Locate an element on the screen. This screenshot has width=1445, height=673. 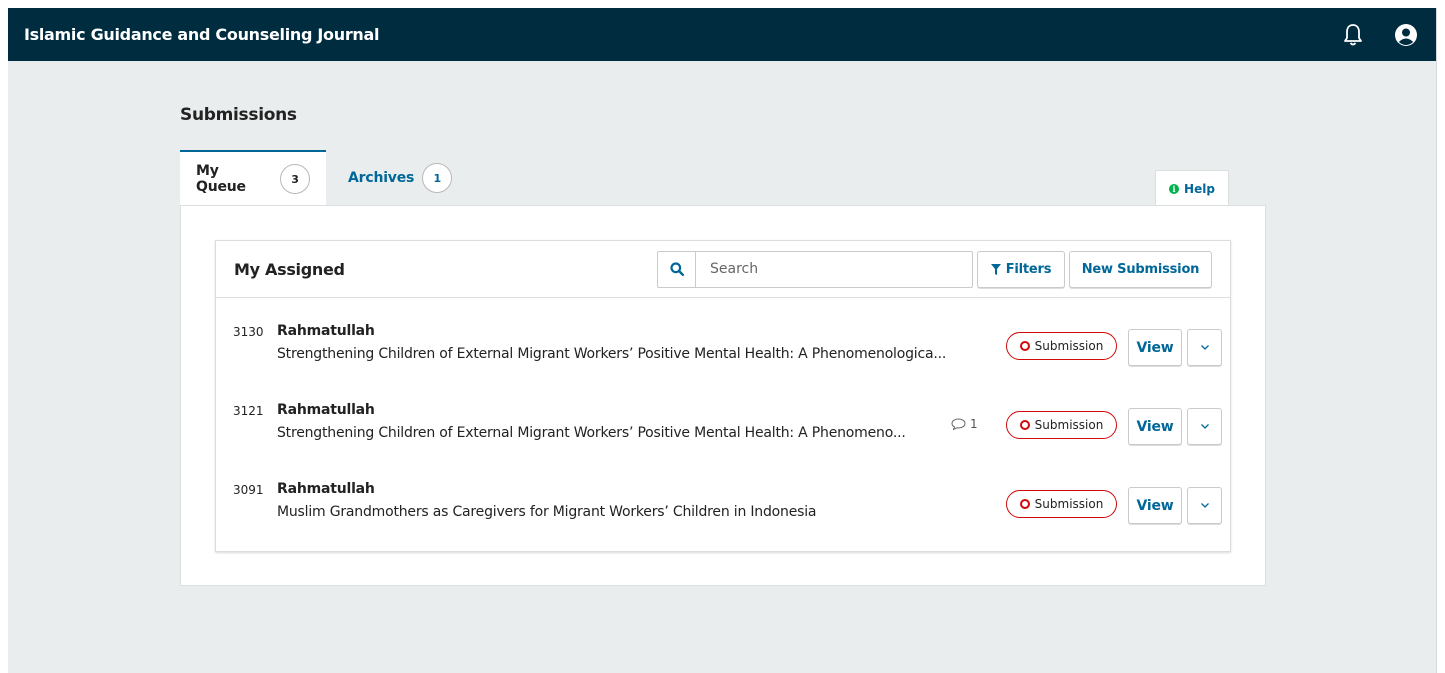
tab-archives: Archives 1 is located at coordinates (397, 178).